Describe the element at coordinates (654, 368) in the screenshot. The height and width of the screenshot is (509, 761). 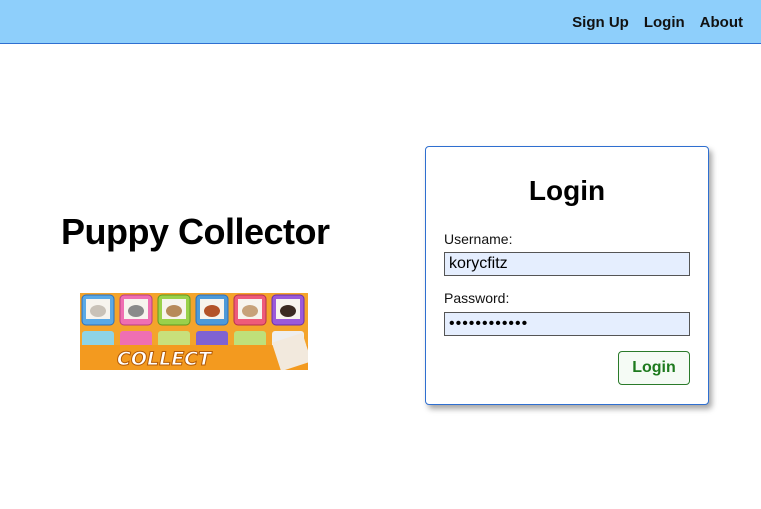
I see `login-submit-button: Login` at that location.